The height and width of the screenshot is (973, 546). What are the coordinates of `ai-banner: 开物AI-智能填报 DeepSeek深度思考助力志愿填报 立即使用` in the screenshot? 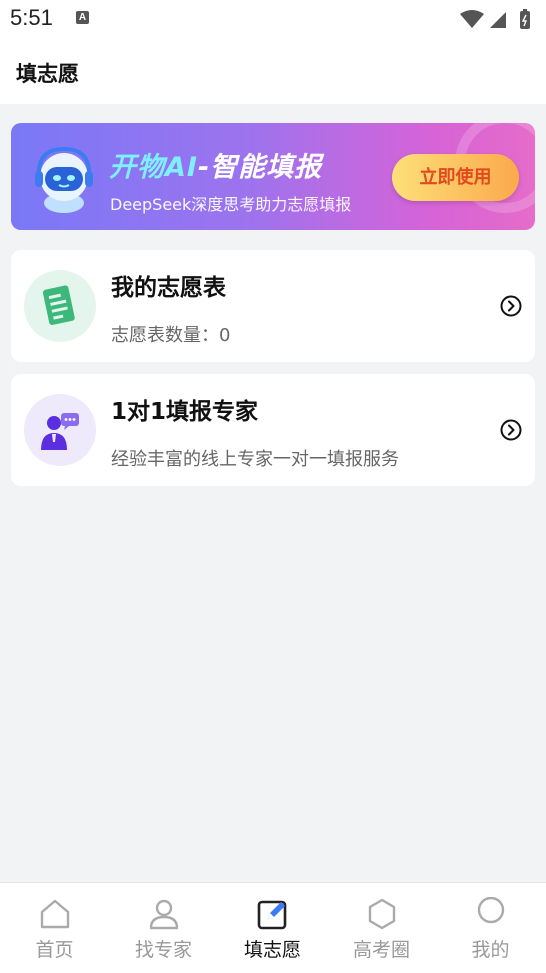 It's located at (273, 176).